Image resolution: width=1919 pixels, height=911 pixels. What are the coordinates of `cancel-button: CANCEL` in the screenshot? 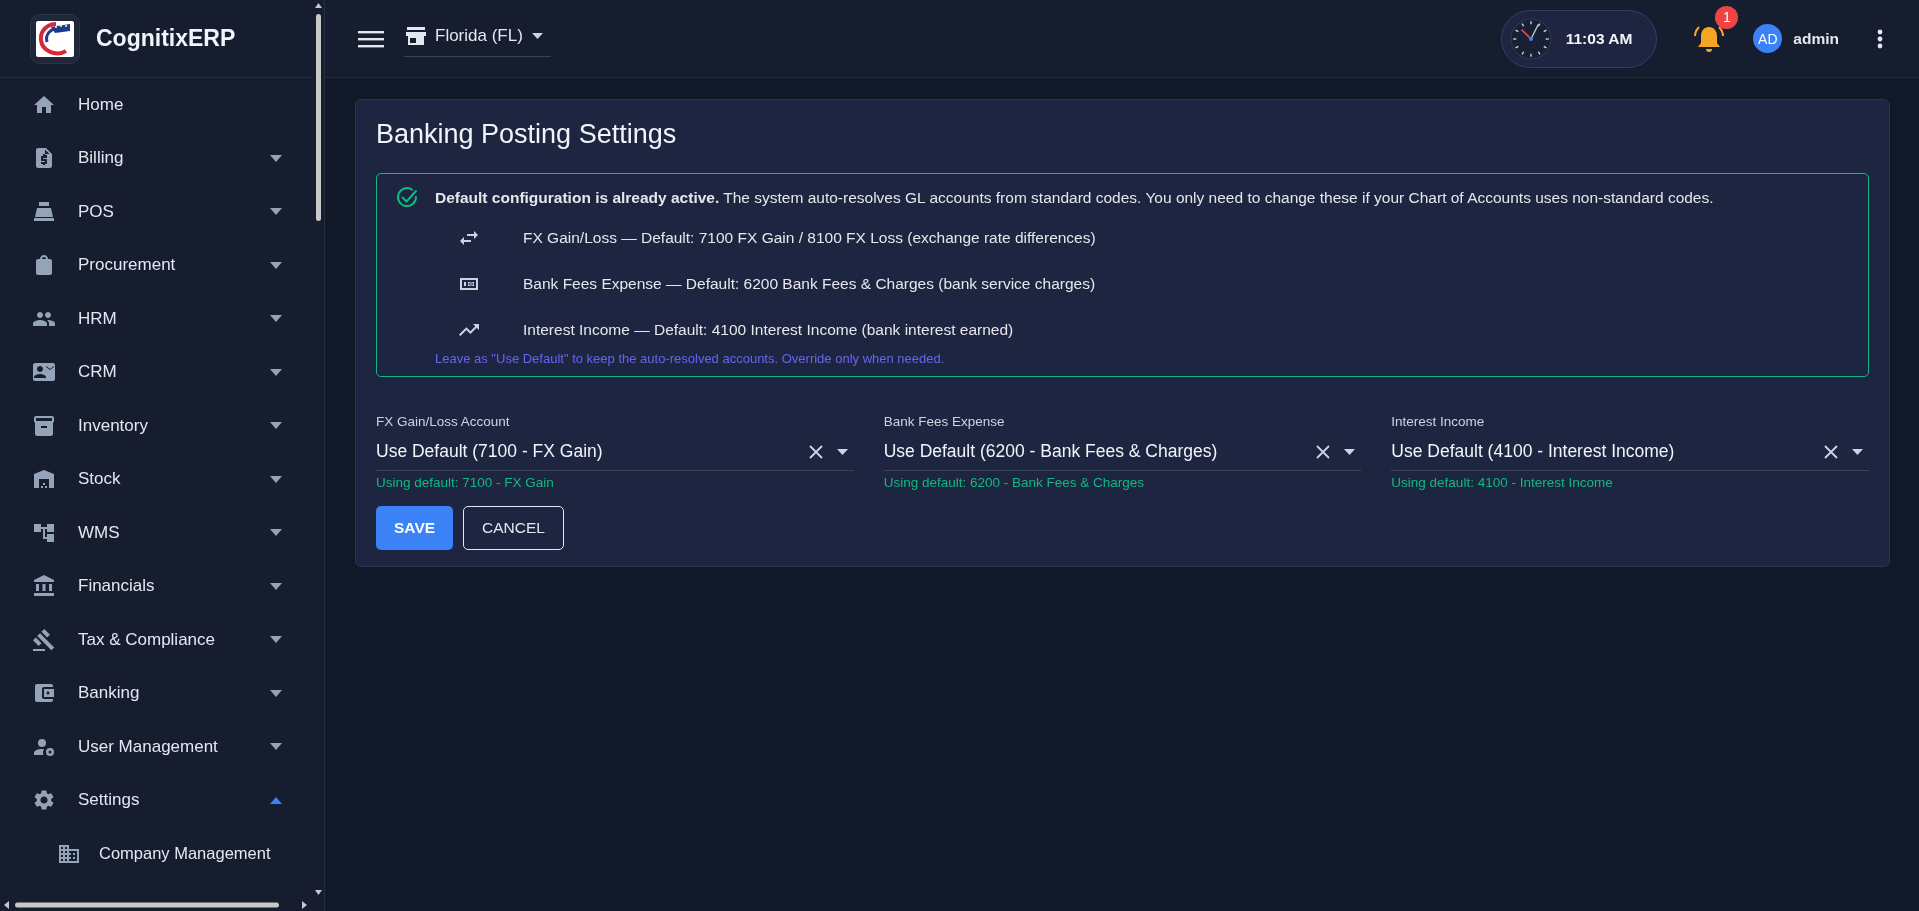 It's located at (513, 528).